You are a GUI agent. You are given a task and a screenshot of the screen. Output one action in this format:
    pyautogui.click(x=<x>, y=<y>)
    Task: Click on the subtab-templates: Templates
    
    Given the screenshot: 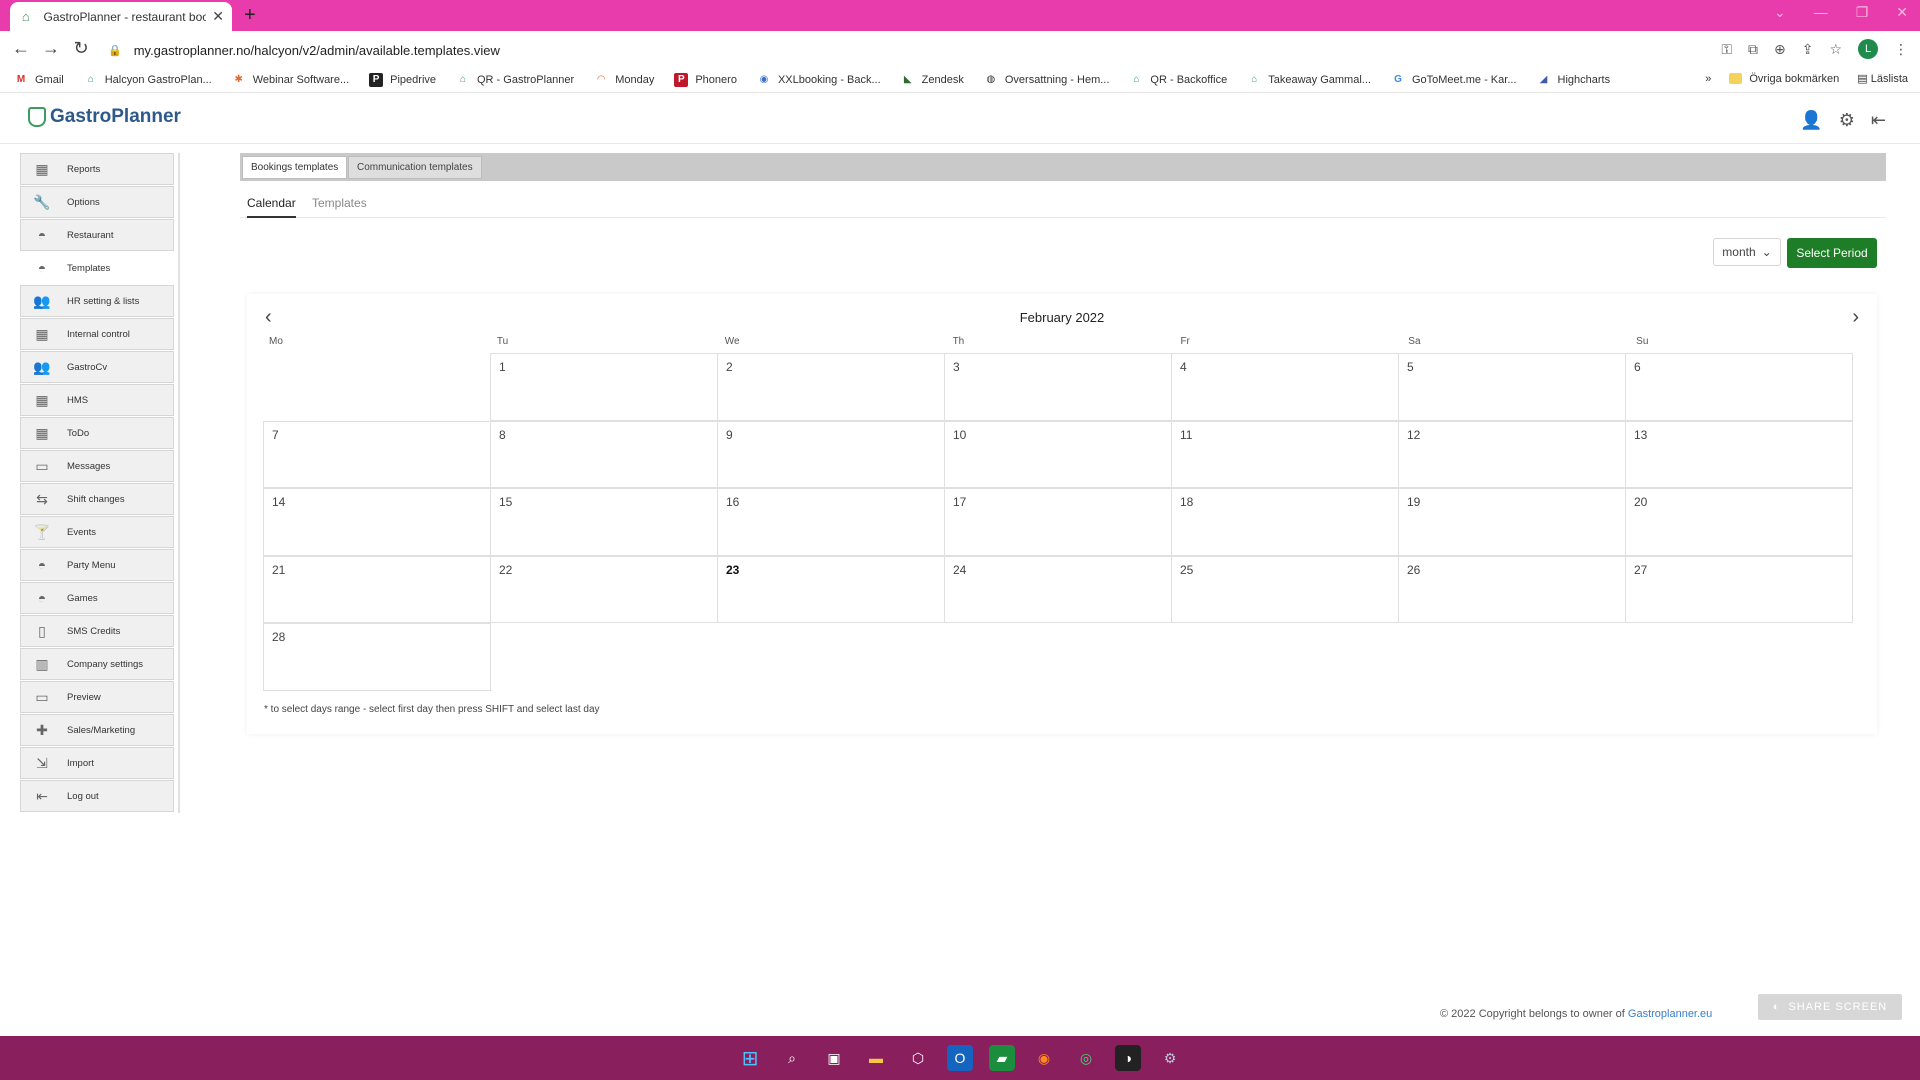 What is the action you would take?
    pyautogui.click(x=339, y=206)
    